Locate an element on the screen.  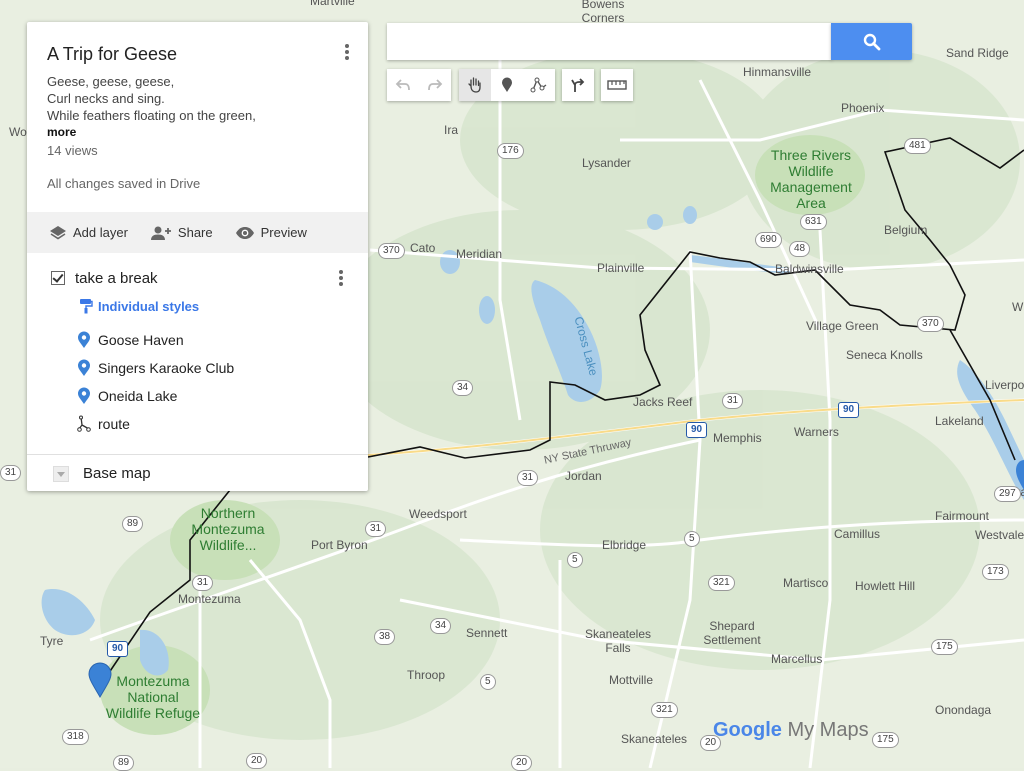
place-label: Throop is located at coordinates (426, 675).